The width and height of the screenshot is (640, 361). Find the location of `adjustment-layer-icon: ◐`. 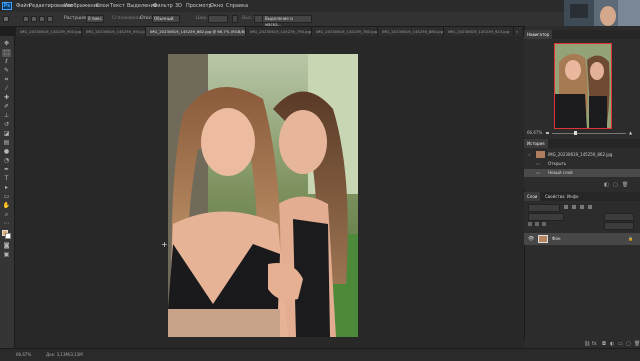

adjustment-layer-icon: ◐ is located at coordinates (612, 344).